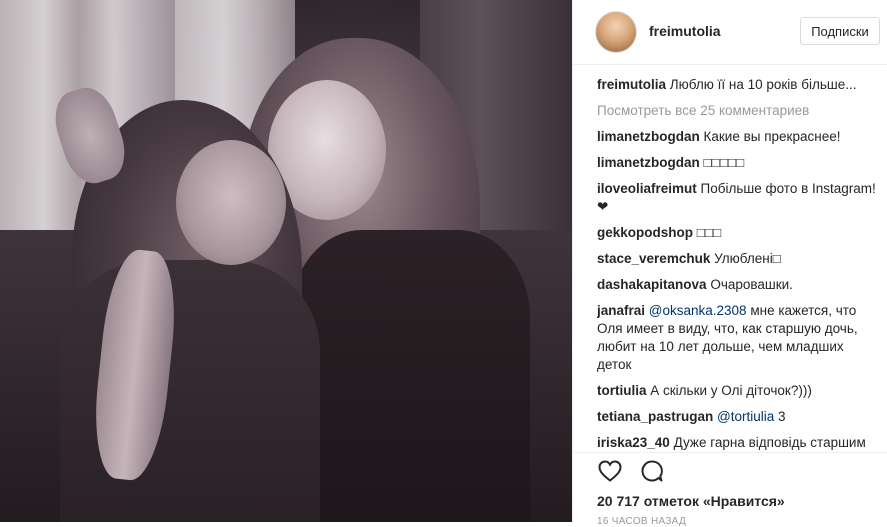 This screenshot has height=527, width=887. I want to click on comment: tetiana_pastrugan @tortiulia 3, so click(739, 417).